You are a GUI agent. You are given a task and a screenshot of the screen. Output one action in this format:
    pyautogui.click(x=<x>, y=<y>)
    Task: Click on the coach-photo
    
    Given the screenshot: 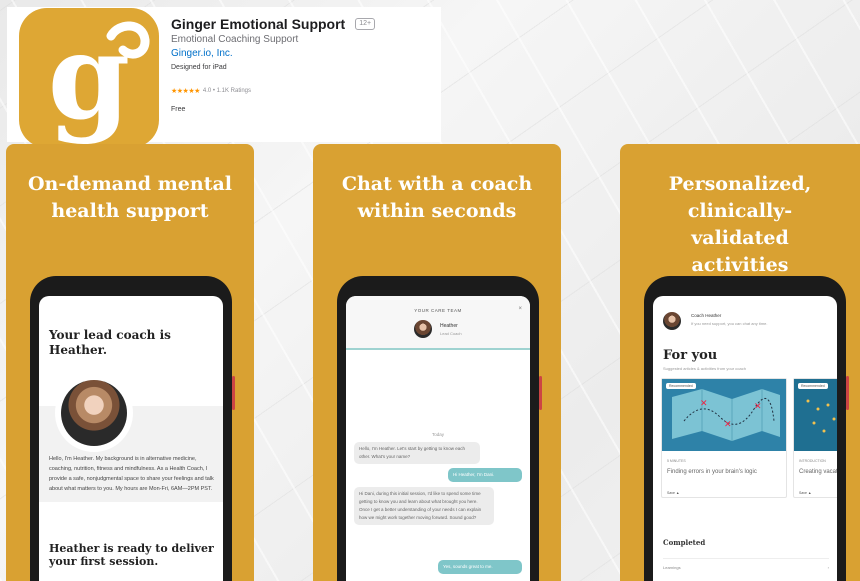 What is the action you would take?
    pyautogui.click(x=94, y=413)
    